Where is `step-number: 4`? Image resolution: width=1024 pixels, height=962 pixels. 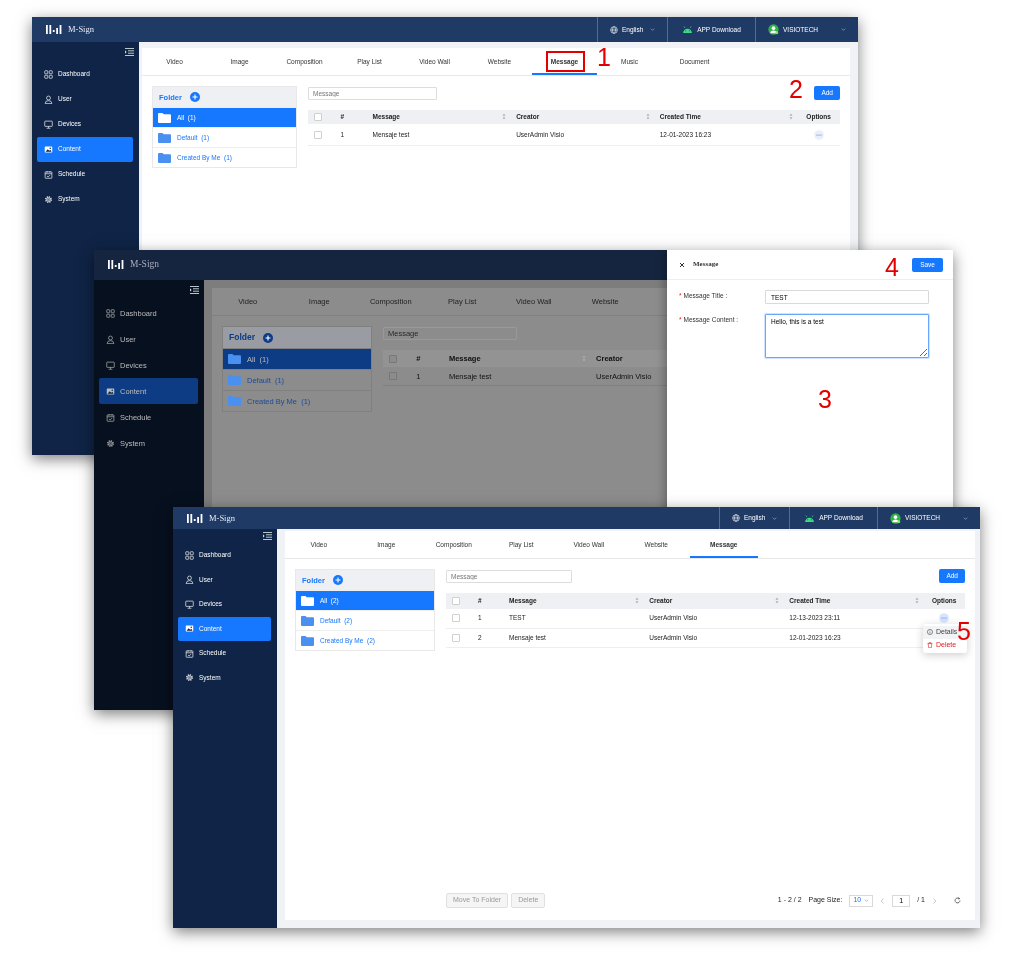
step-number: 4 is located at coordinates (892, 267).